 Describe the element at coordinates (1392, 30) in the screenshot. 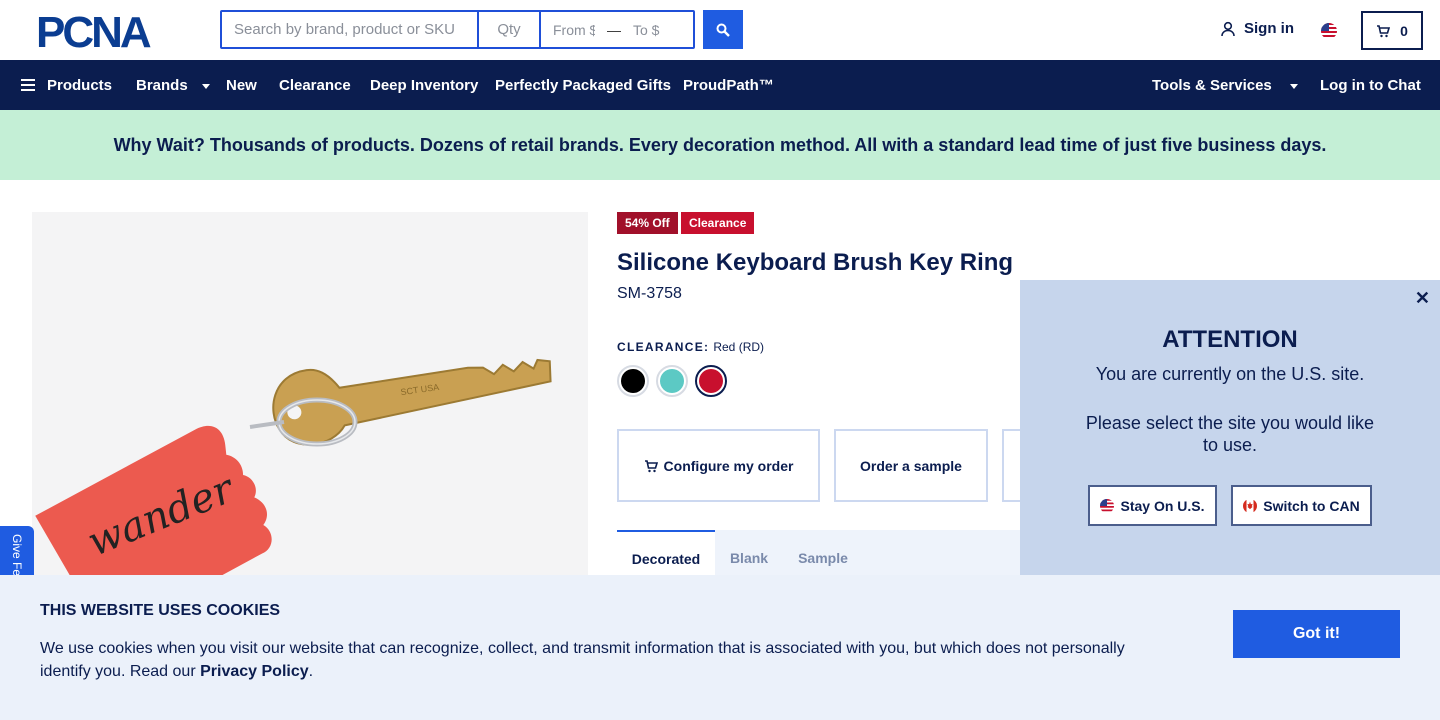

I see `cart-button: 0` at that location.